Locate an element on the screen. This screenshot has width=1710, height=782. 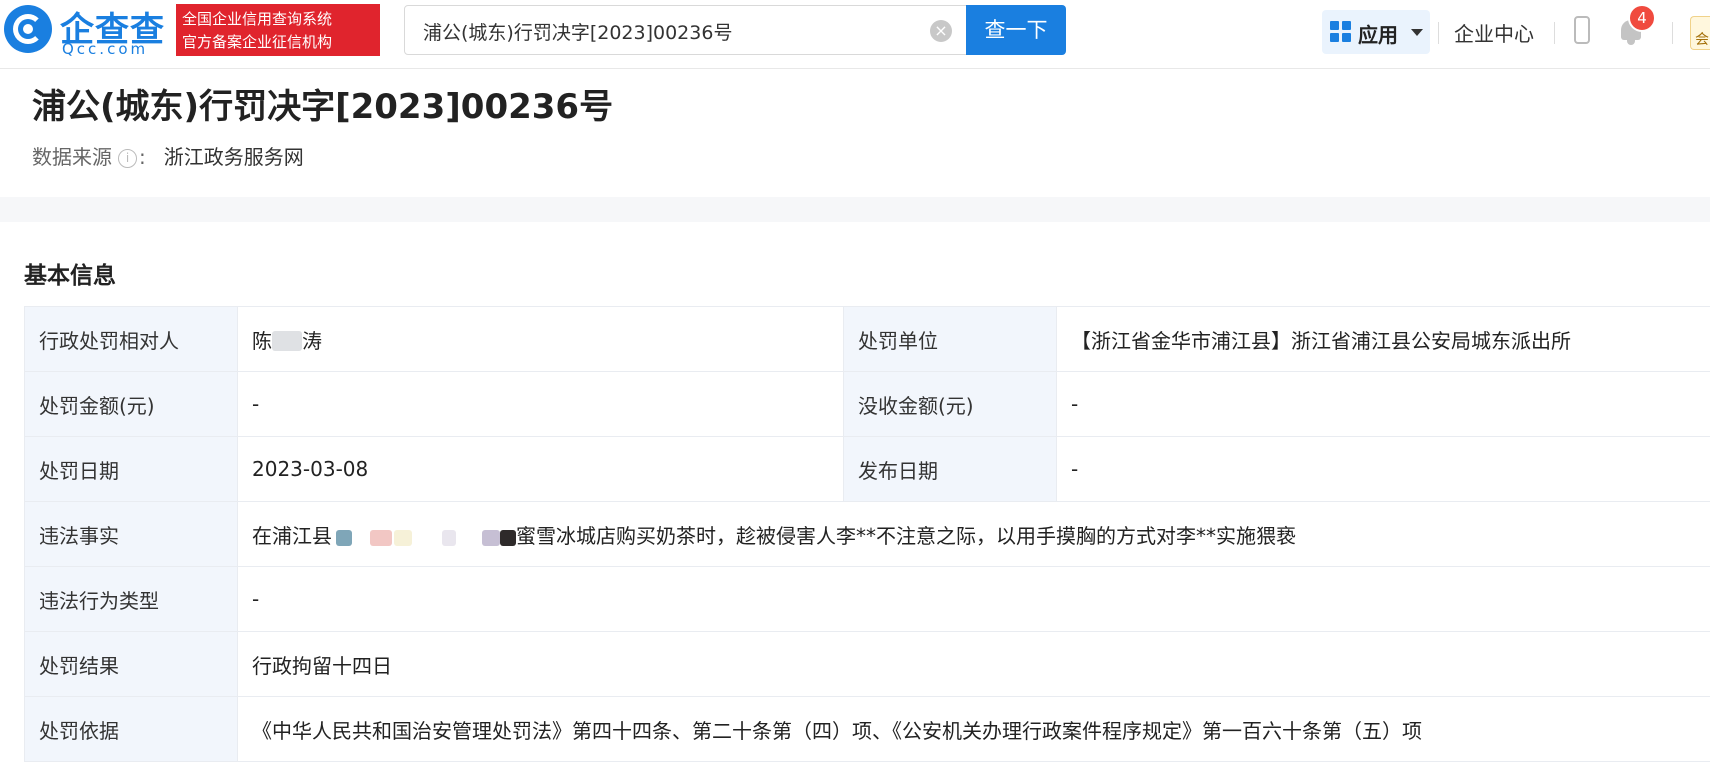
search-box: × is located at coordinates (685, 30).